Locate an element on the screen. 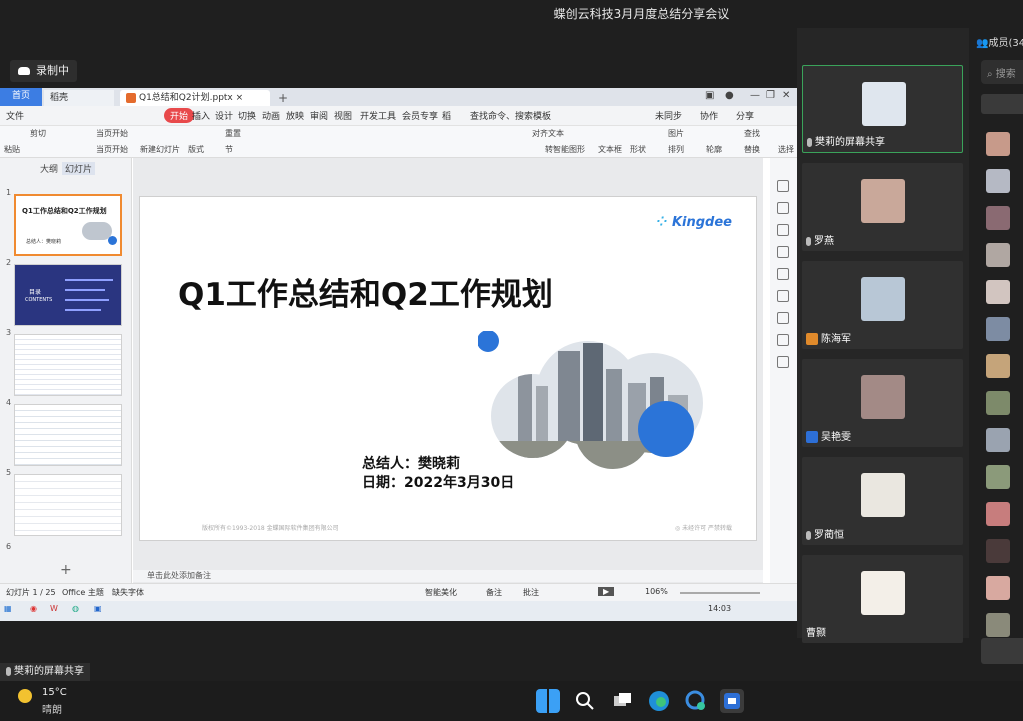  zoom-level: 106% is located at coordinates (656, 591).